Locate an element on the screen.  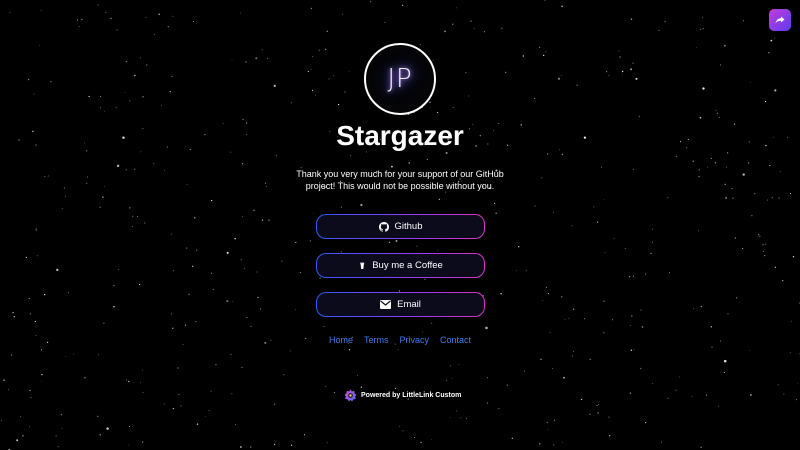
email-button: Email is located at coordinates (400, 304).